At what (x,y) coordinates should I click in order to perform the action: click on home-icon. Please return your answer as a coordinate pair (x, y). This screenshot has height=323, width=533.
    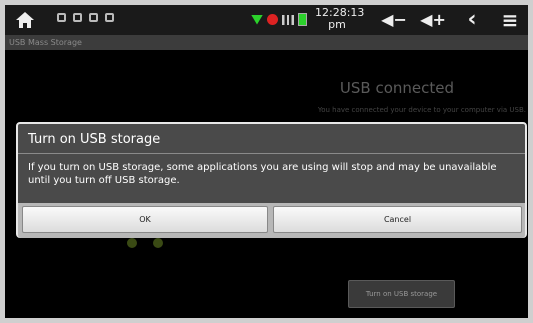
    Looking at the image, I should click on (25, 20).